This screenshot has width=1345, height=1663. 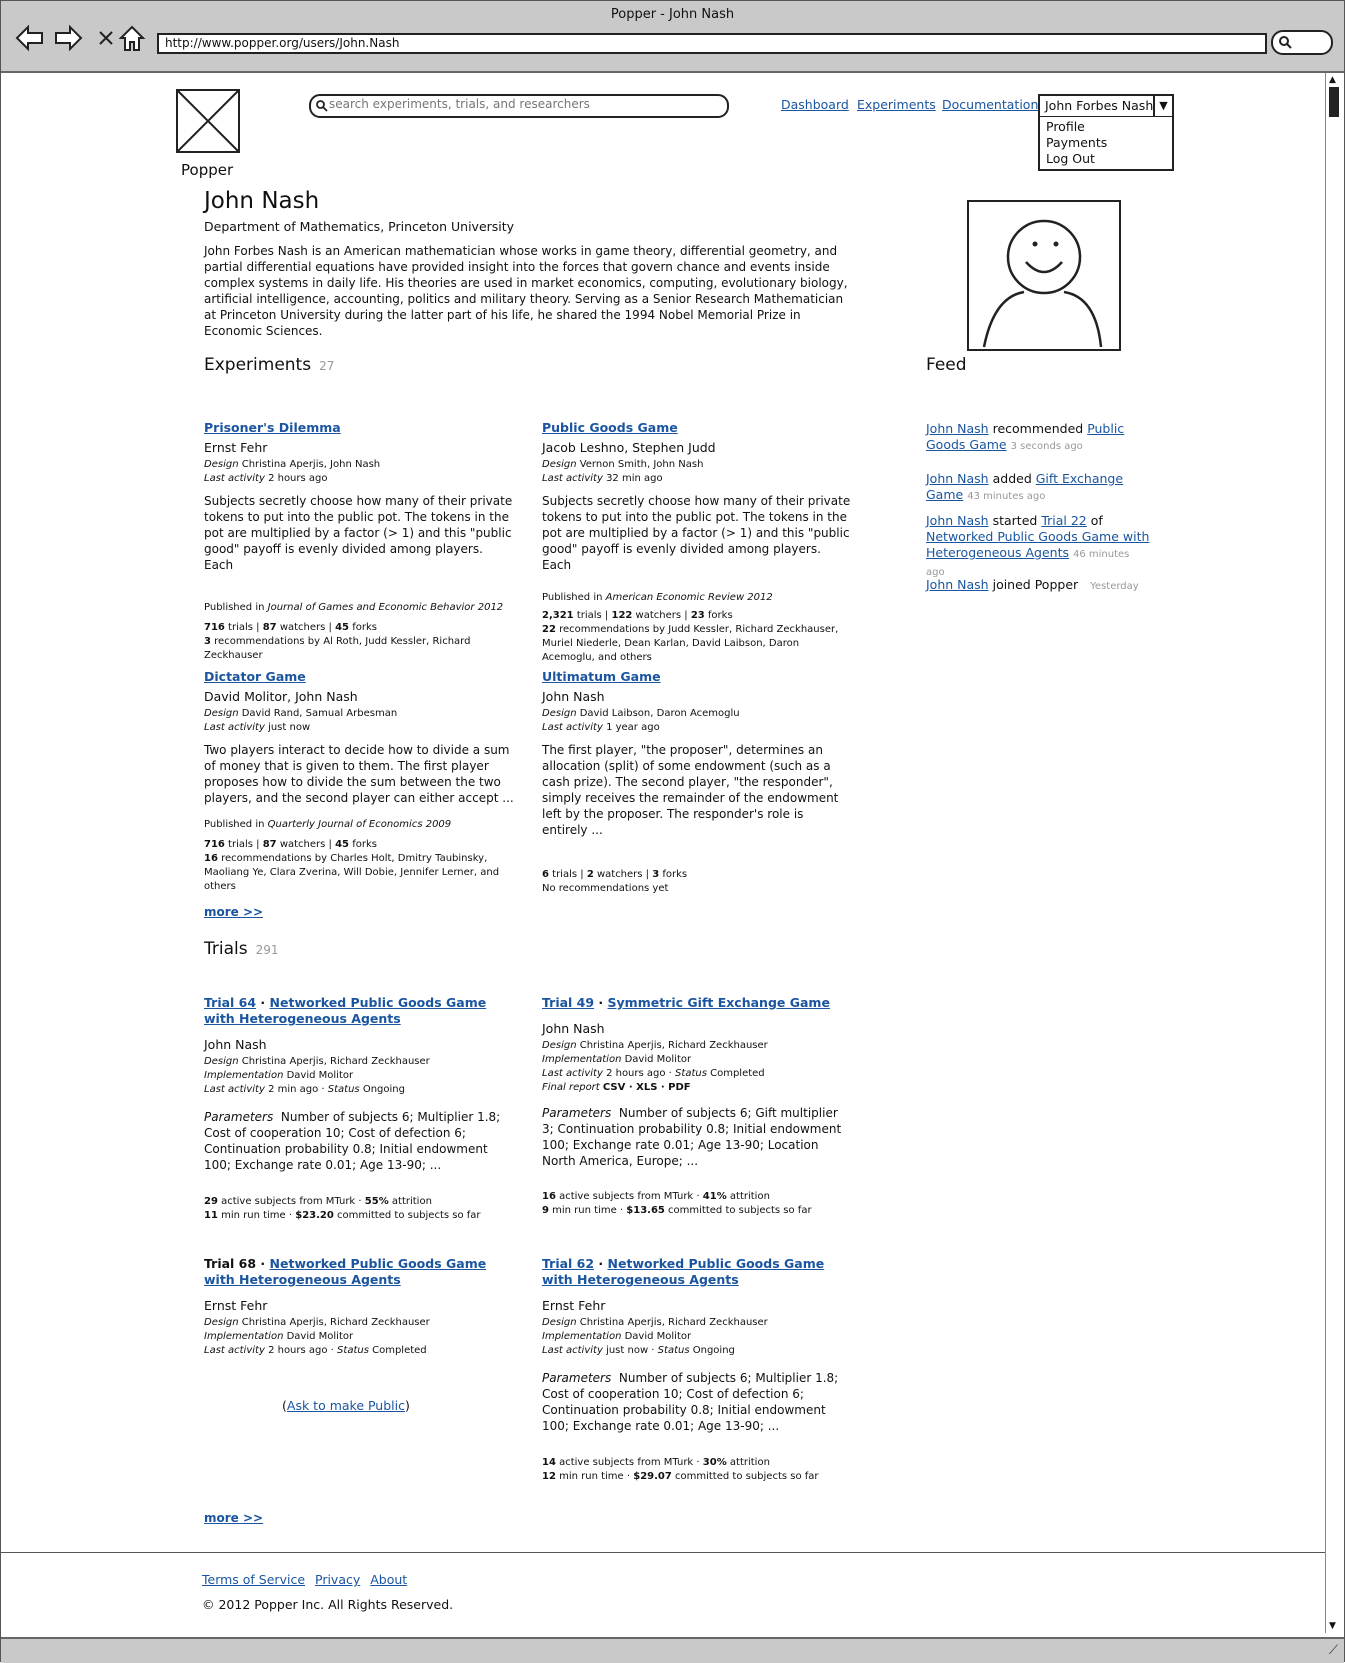 What do you see at coordinates (573, 1028) in the screenshot?
I see `trial-authors: John Nash` at bounding box center [573, 1028].